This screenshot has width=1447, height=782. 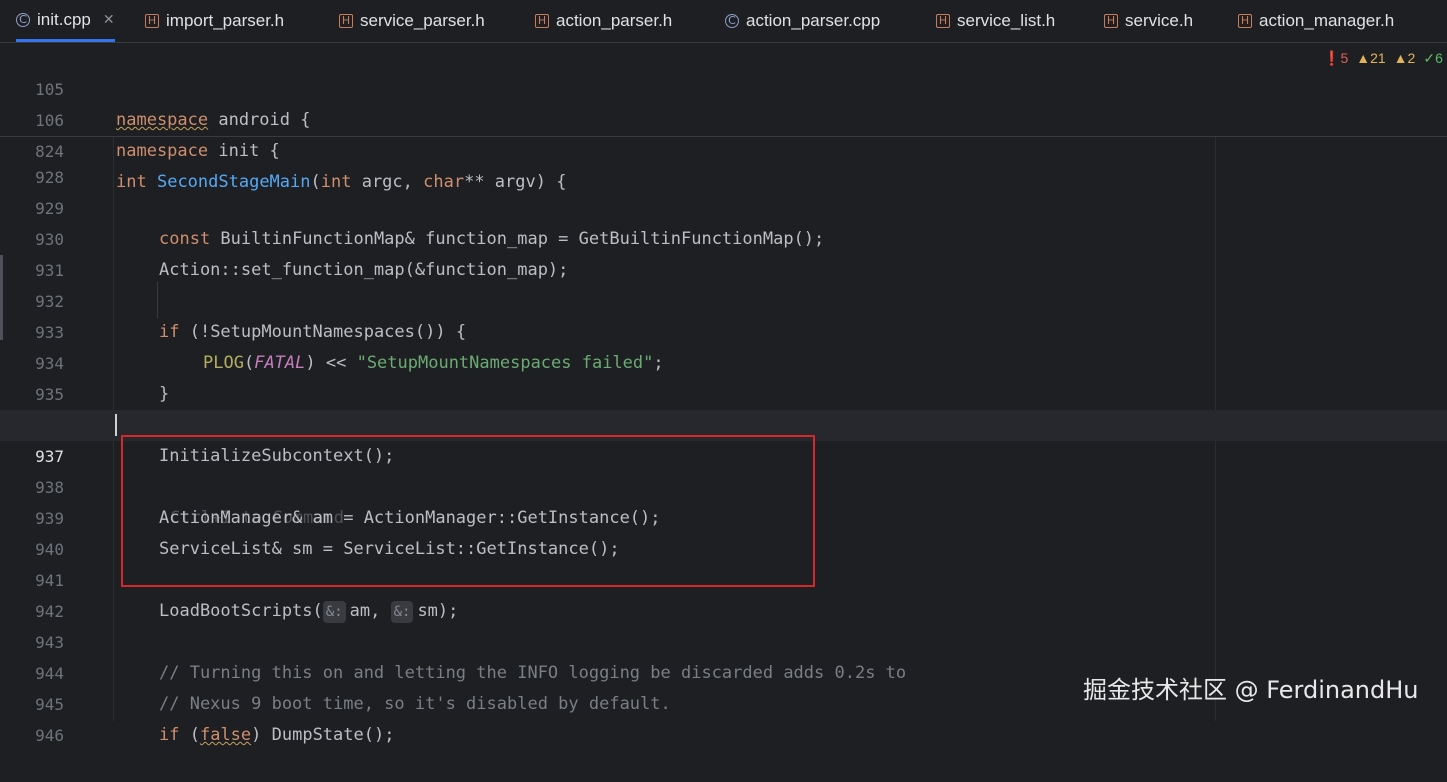 I want to click on tab-init-cpp: C init.cpp ✕, so click(x=65, y=21).